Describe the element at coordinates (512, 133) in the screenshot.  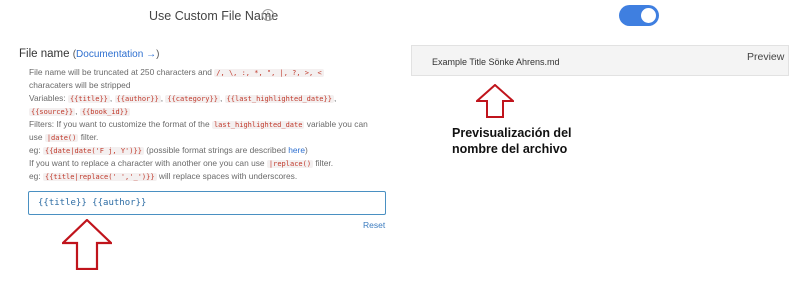
I see `annotation-line-1: Previsualización del` at that location.